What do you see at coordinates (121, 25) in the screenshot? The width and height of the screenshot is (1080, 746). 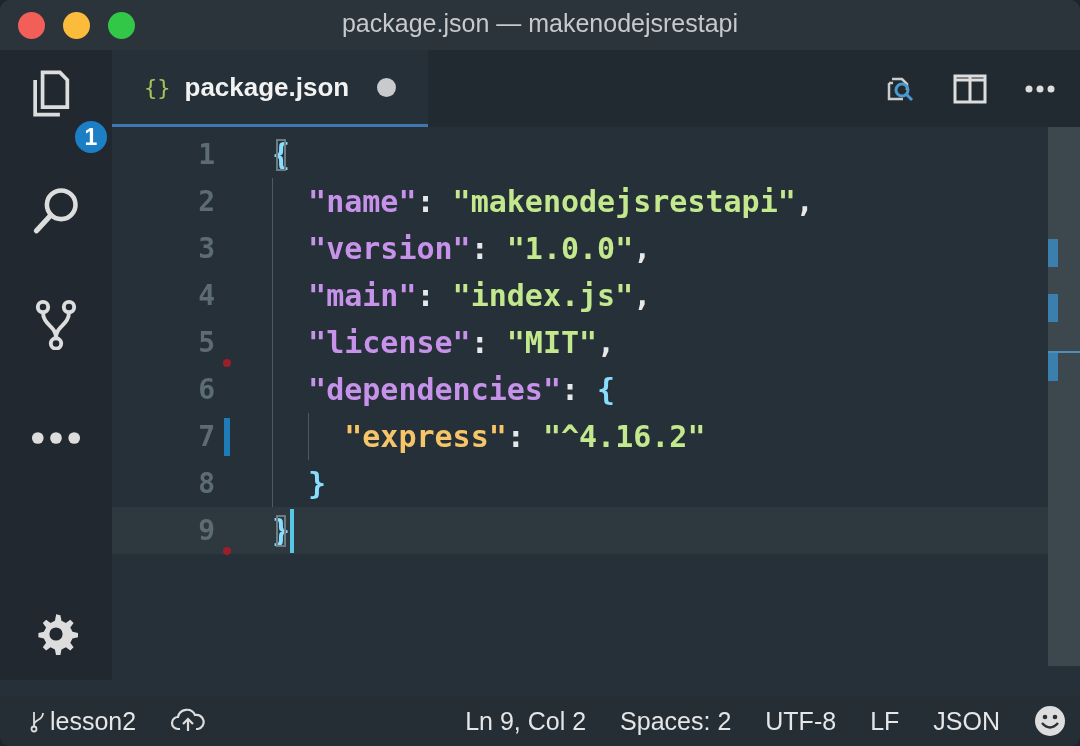 I see `zoom-button` at bounding box center [121, 25].